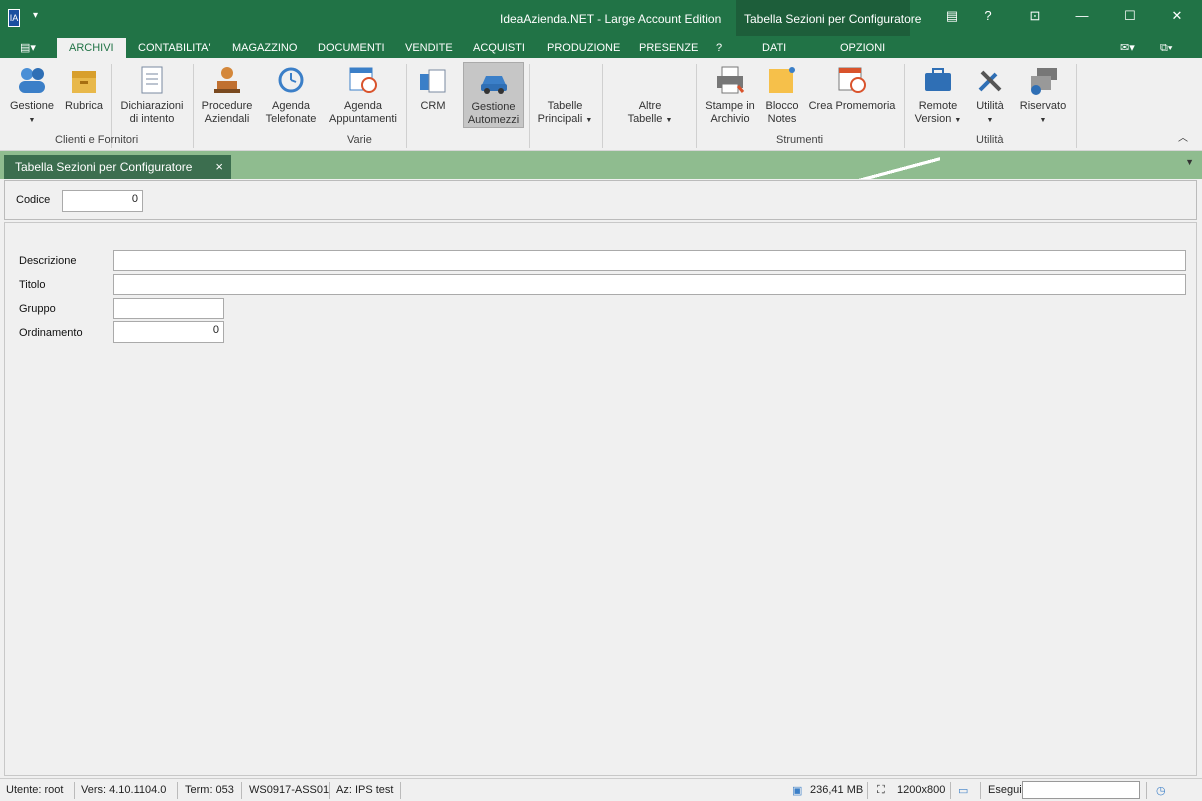 The image size is (1202, 801). Describe the element at coordinates (351, 48) in the screenshot. I see `tab-documenti: DOCUMENTI` at that location.